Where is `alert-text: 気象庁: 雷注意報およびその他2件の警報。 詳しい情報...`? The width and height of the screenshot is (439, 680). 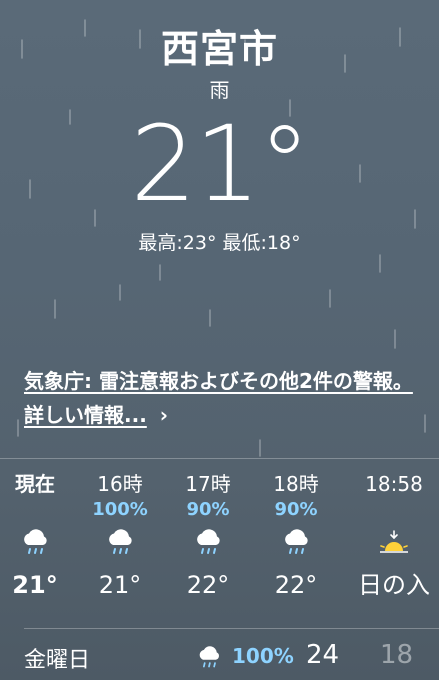
alert-text: 気象庁: 雷注意報およびその他2件の警報。 詳しい情報... is located at coordinates (218, 398).